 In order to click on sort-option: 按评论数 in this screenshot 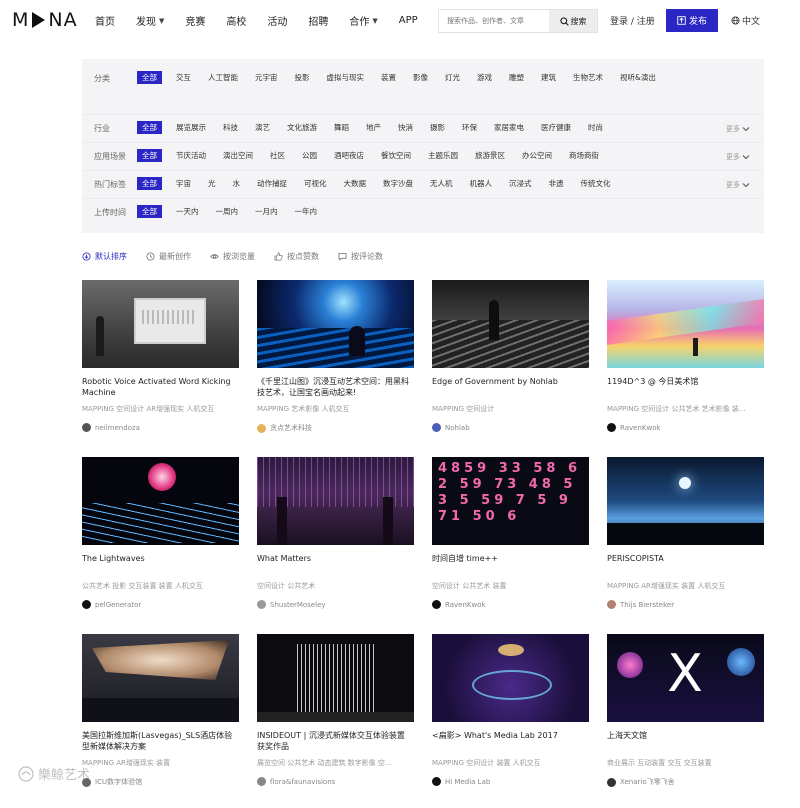, I will do `click(360, 256)`.